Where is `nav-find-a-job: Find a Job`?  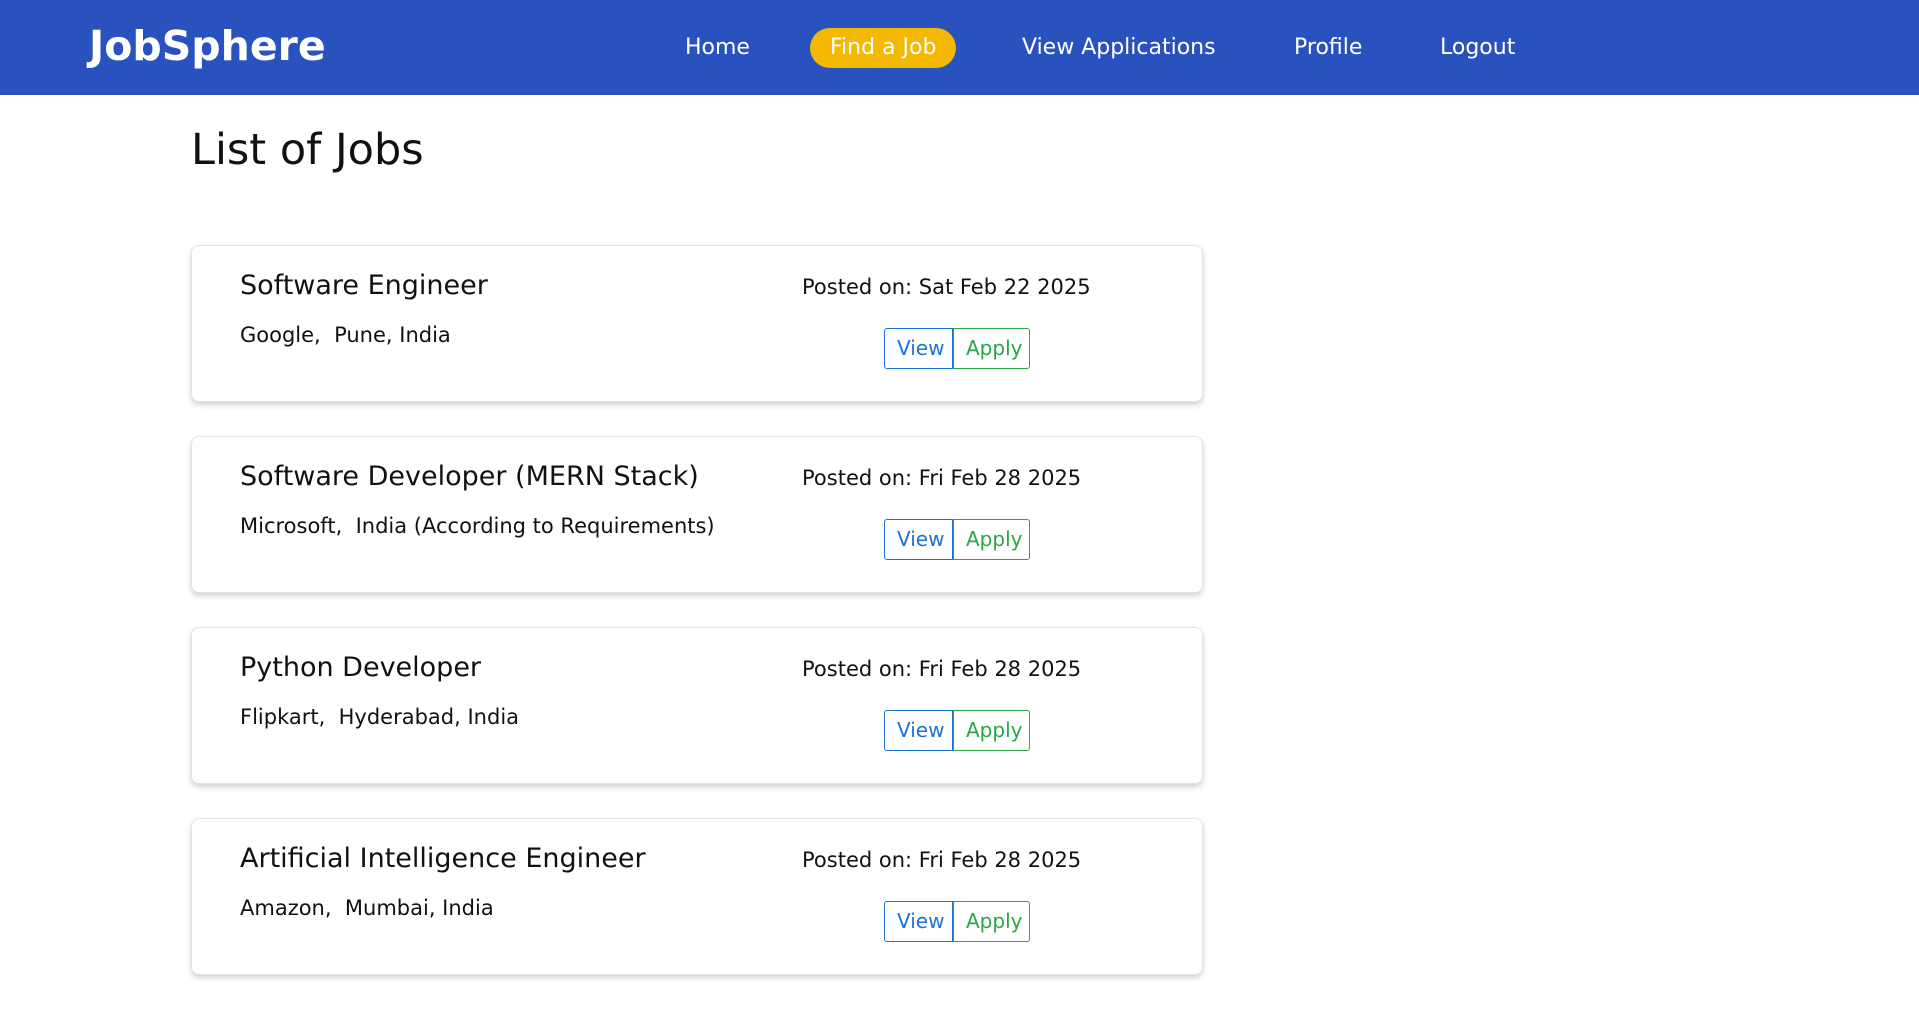
nav-find-a-job: Find a Job is located at coordinates (883, 48).